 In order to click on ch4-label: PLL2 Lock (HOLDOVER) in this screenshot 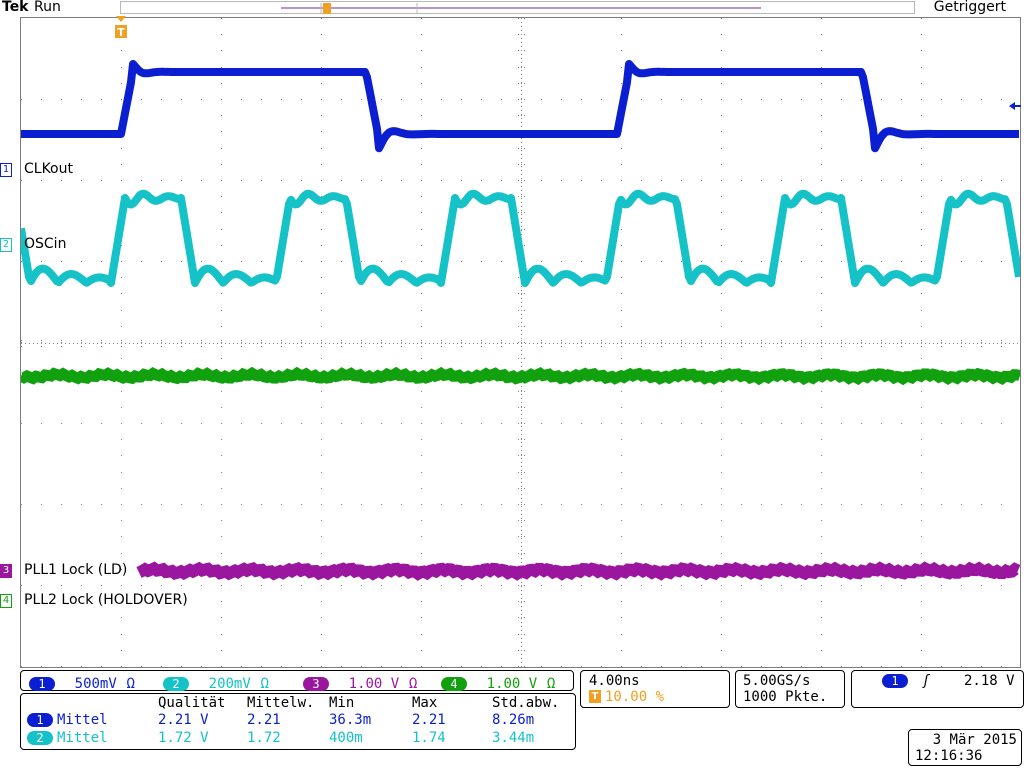, I will do `click(106, 600)`.